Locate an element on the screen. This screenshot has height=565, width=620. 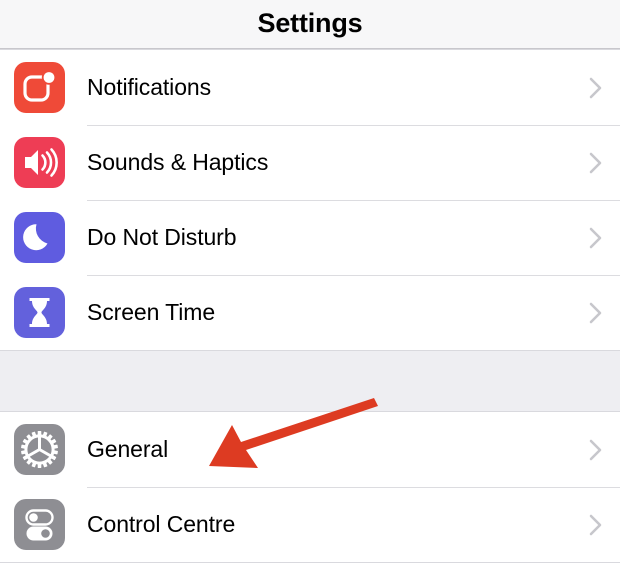
settings-row-screen-time: Screen Time is located at coordinates (310, 312).